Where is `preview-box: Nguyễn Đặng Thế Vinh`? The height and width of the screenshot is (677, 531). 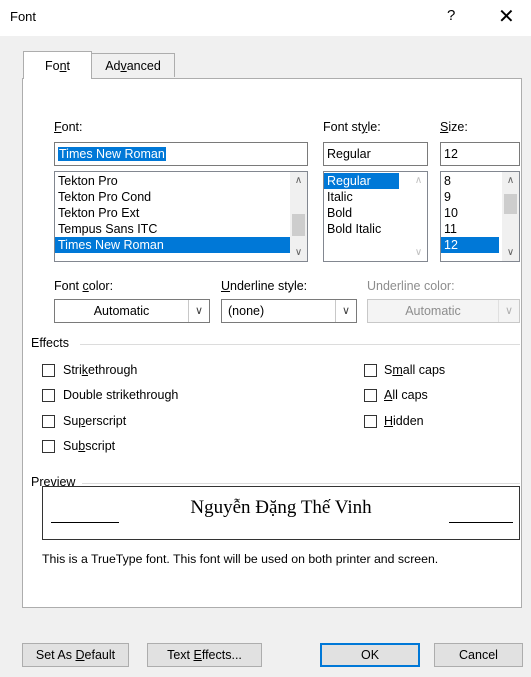 preview-box: Nguyễn Đặng Thế Vinh is located at coordinates (281, 513).